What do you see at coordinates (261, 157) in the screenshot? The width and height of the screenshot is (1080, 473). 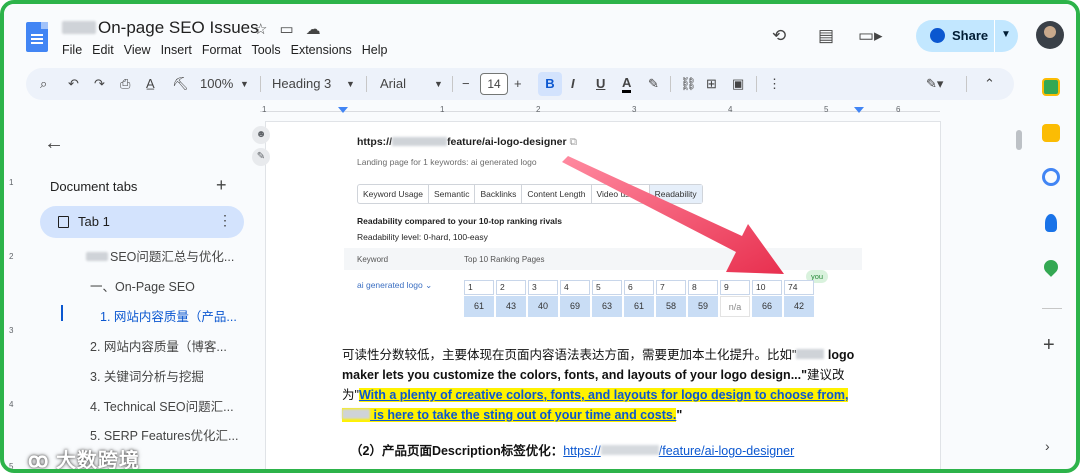 I see `edit-suggestion-icon: ✎` at bounding box center [261, 157].